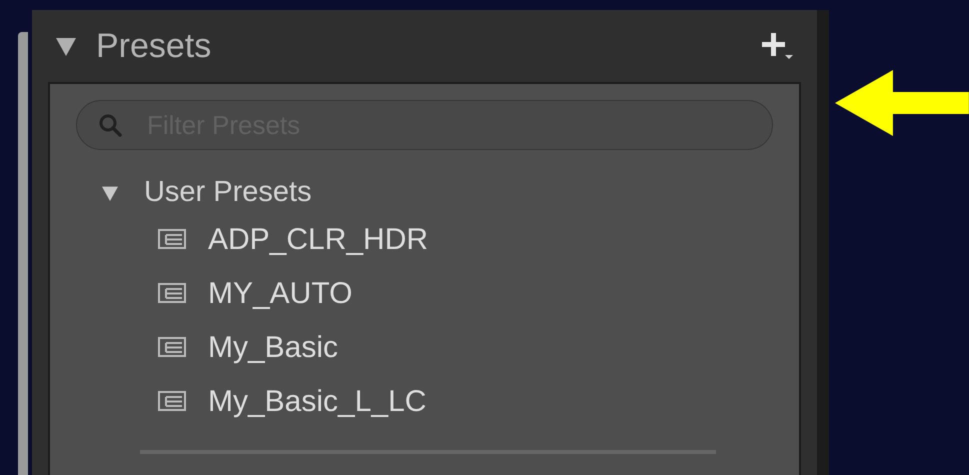 The image size is (969, 475). I want to click on preset-item: My_Basic, so click(273, 347).